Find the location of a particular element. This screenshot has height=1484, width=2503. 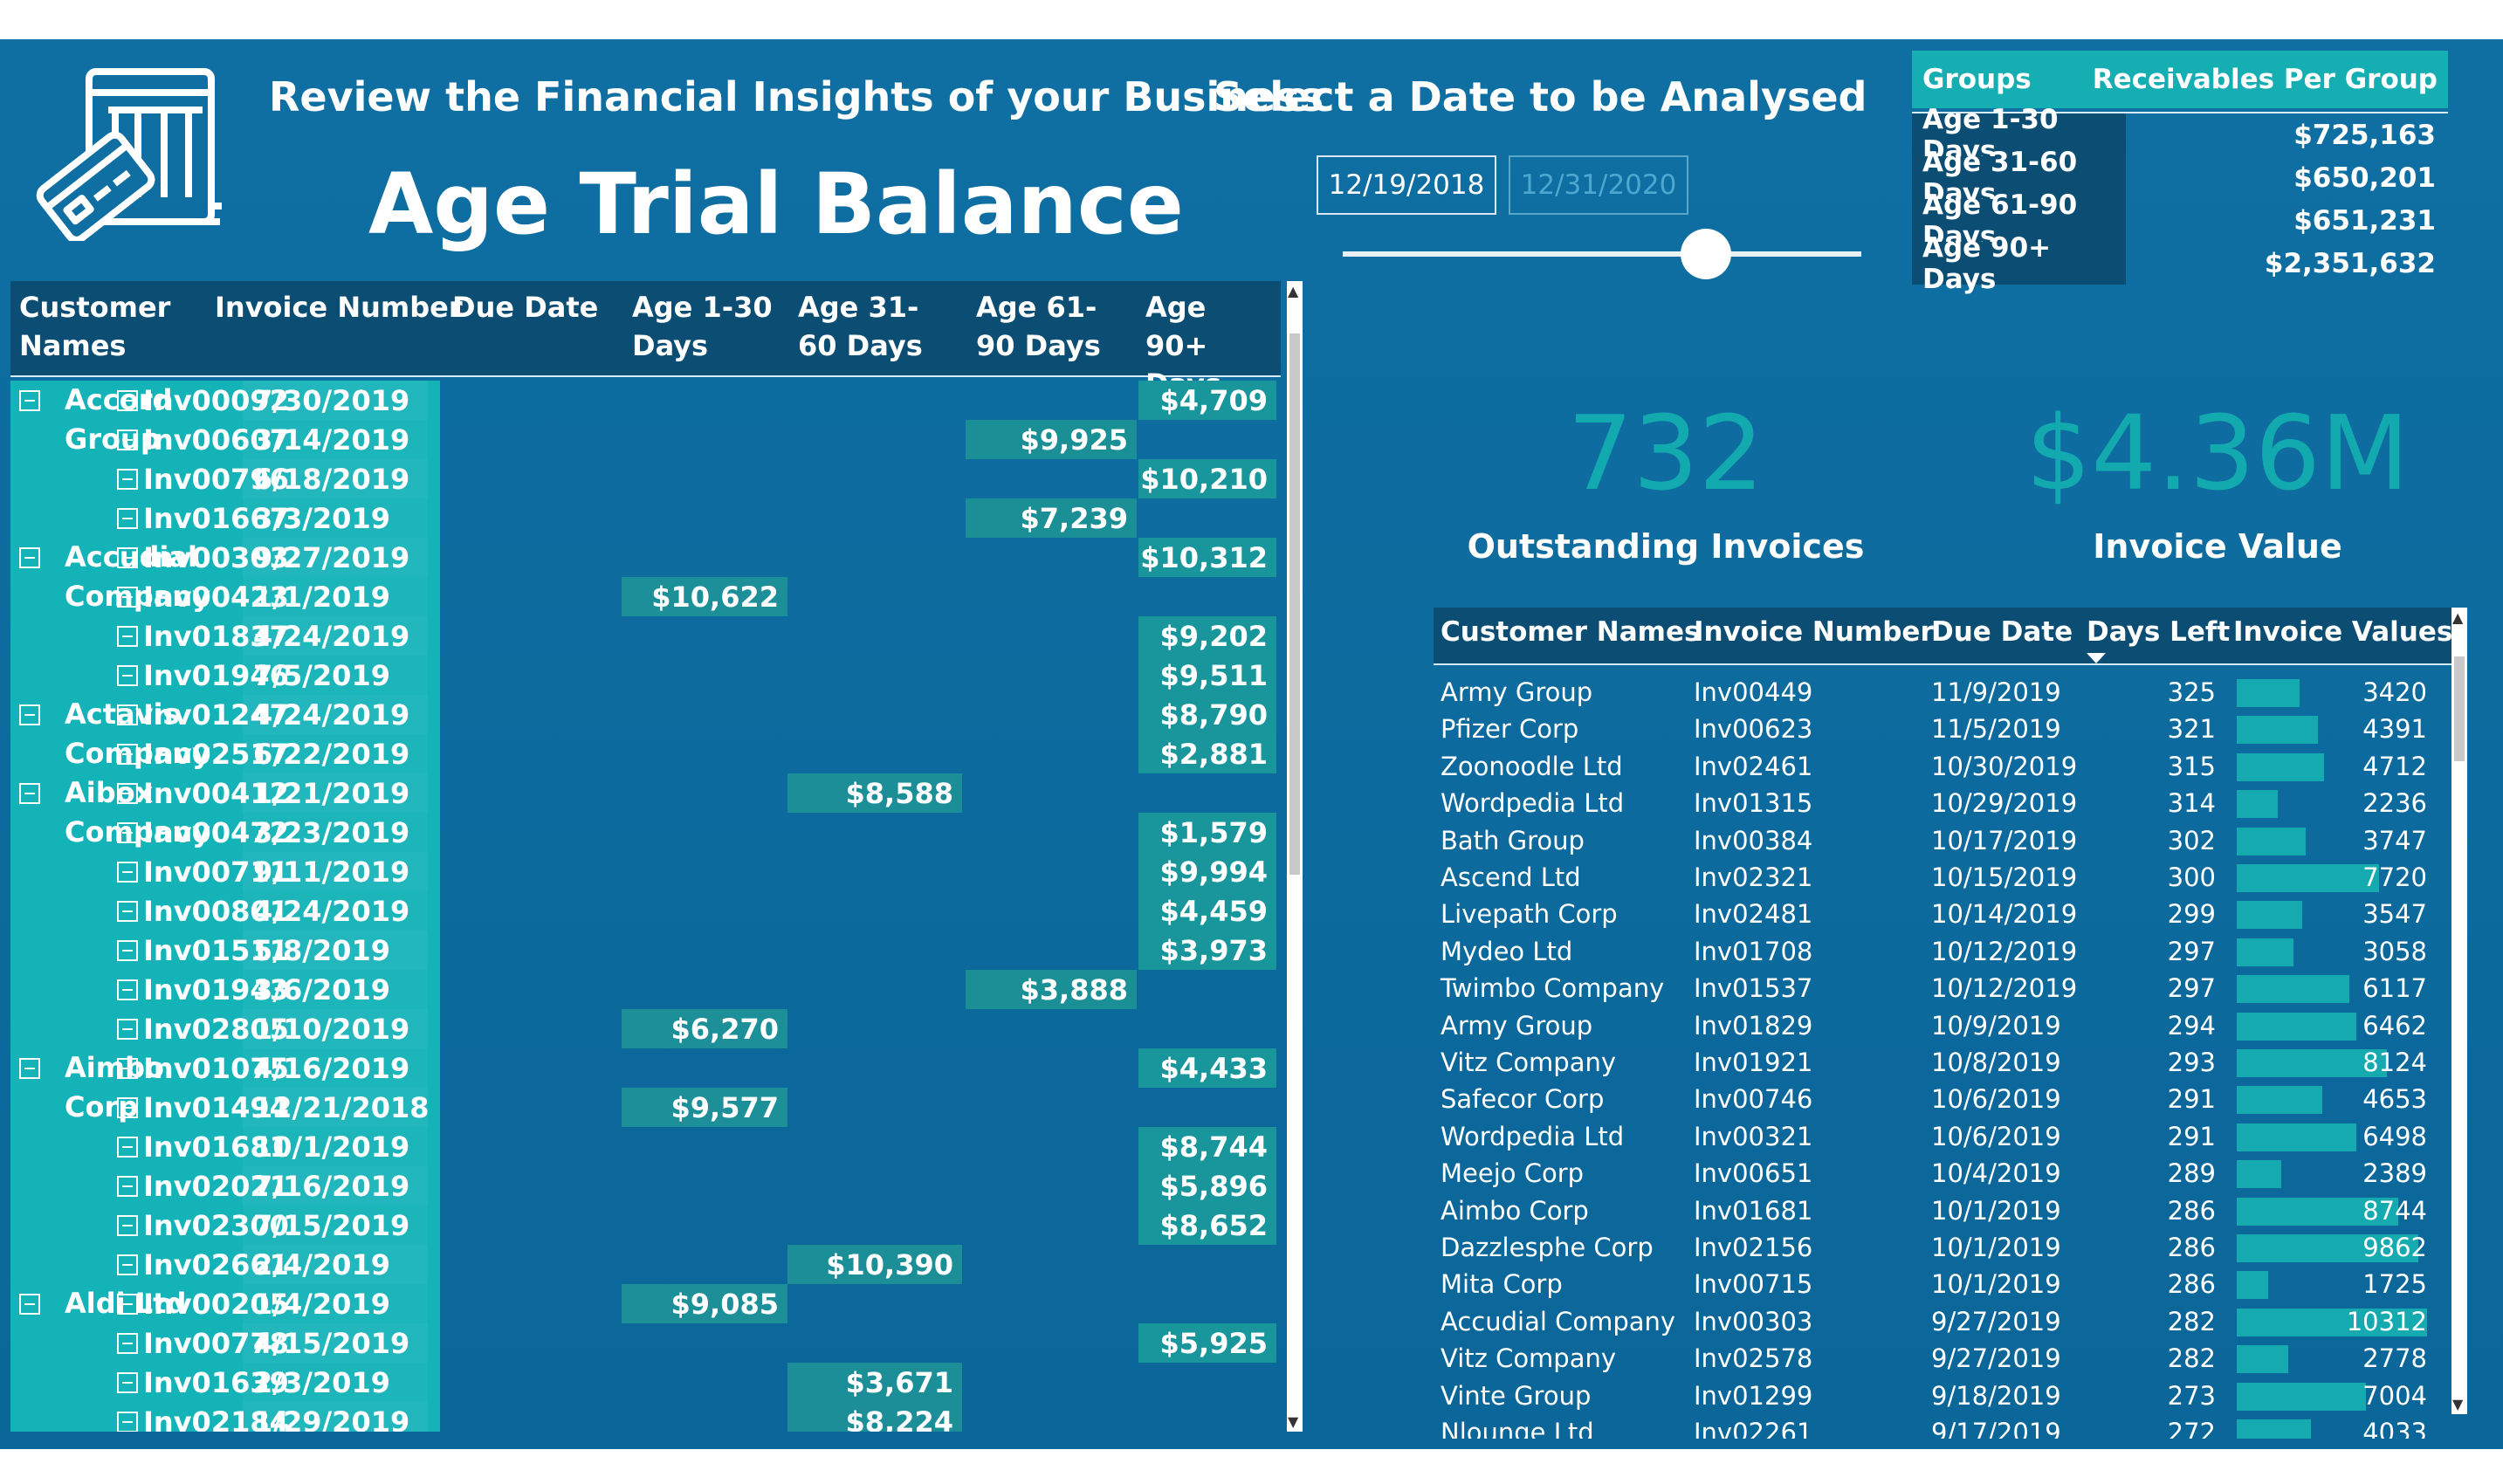

invoice-table-header-due-date: Due Date is located at coordinates (2002, 632).